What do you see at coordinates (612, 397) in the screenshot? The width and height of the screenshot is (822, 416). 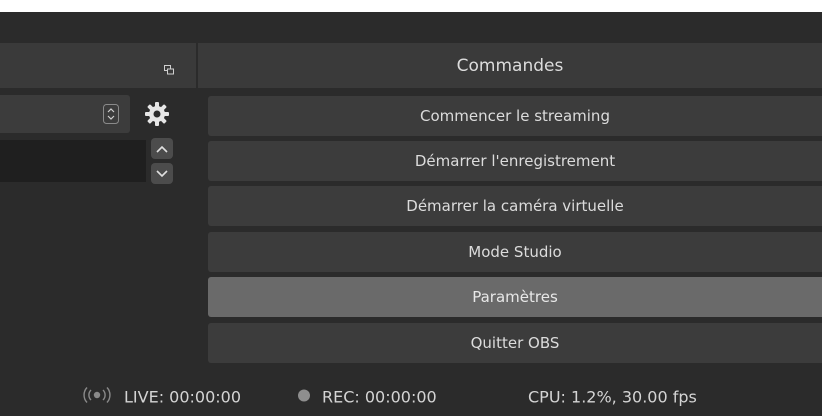 I see `cpu-fps-status: CPU: 1.2%, 30.00 fps` at bounding box center [612, 397].